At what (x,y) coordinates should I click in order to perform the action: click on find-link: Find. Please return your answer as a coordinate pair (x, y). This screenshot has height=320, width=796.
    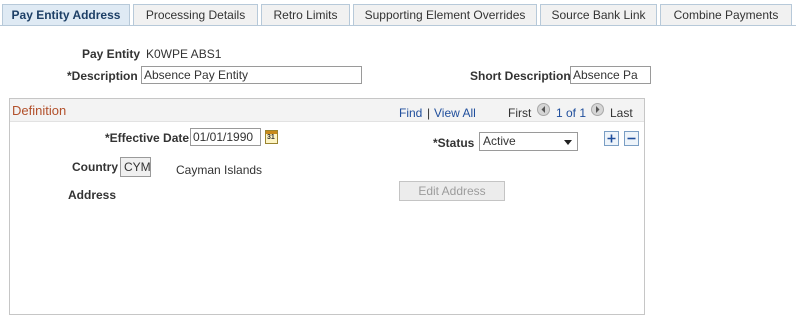
    Looking at the image, I should click on (410, 113).